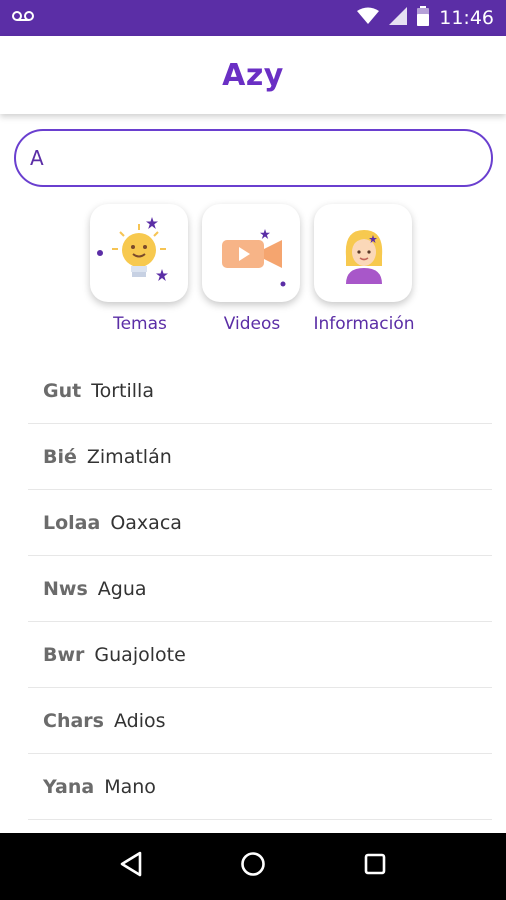  I want to click on word-spanish: Mano, so click(130, 786).